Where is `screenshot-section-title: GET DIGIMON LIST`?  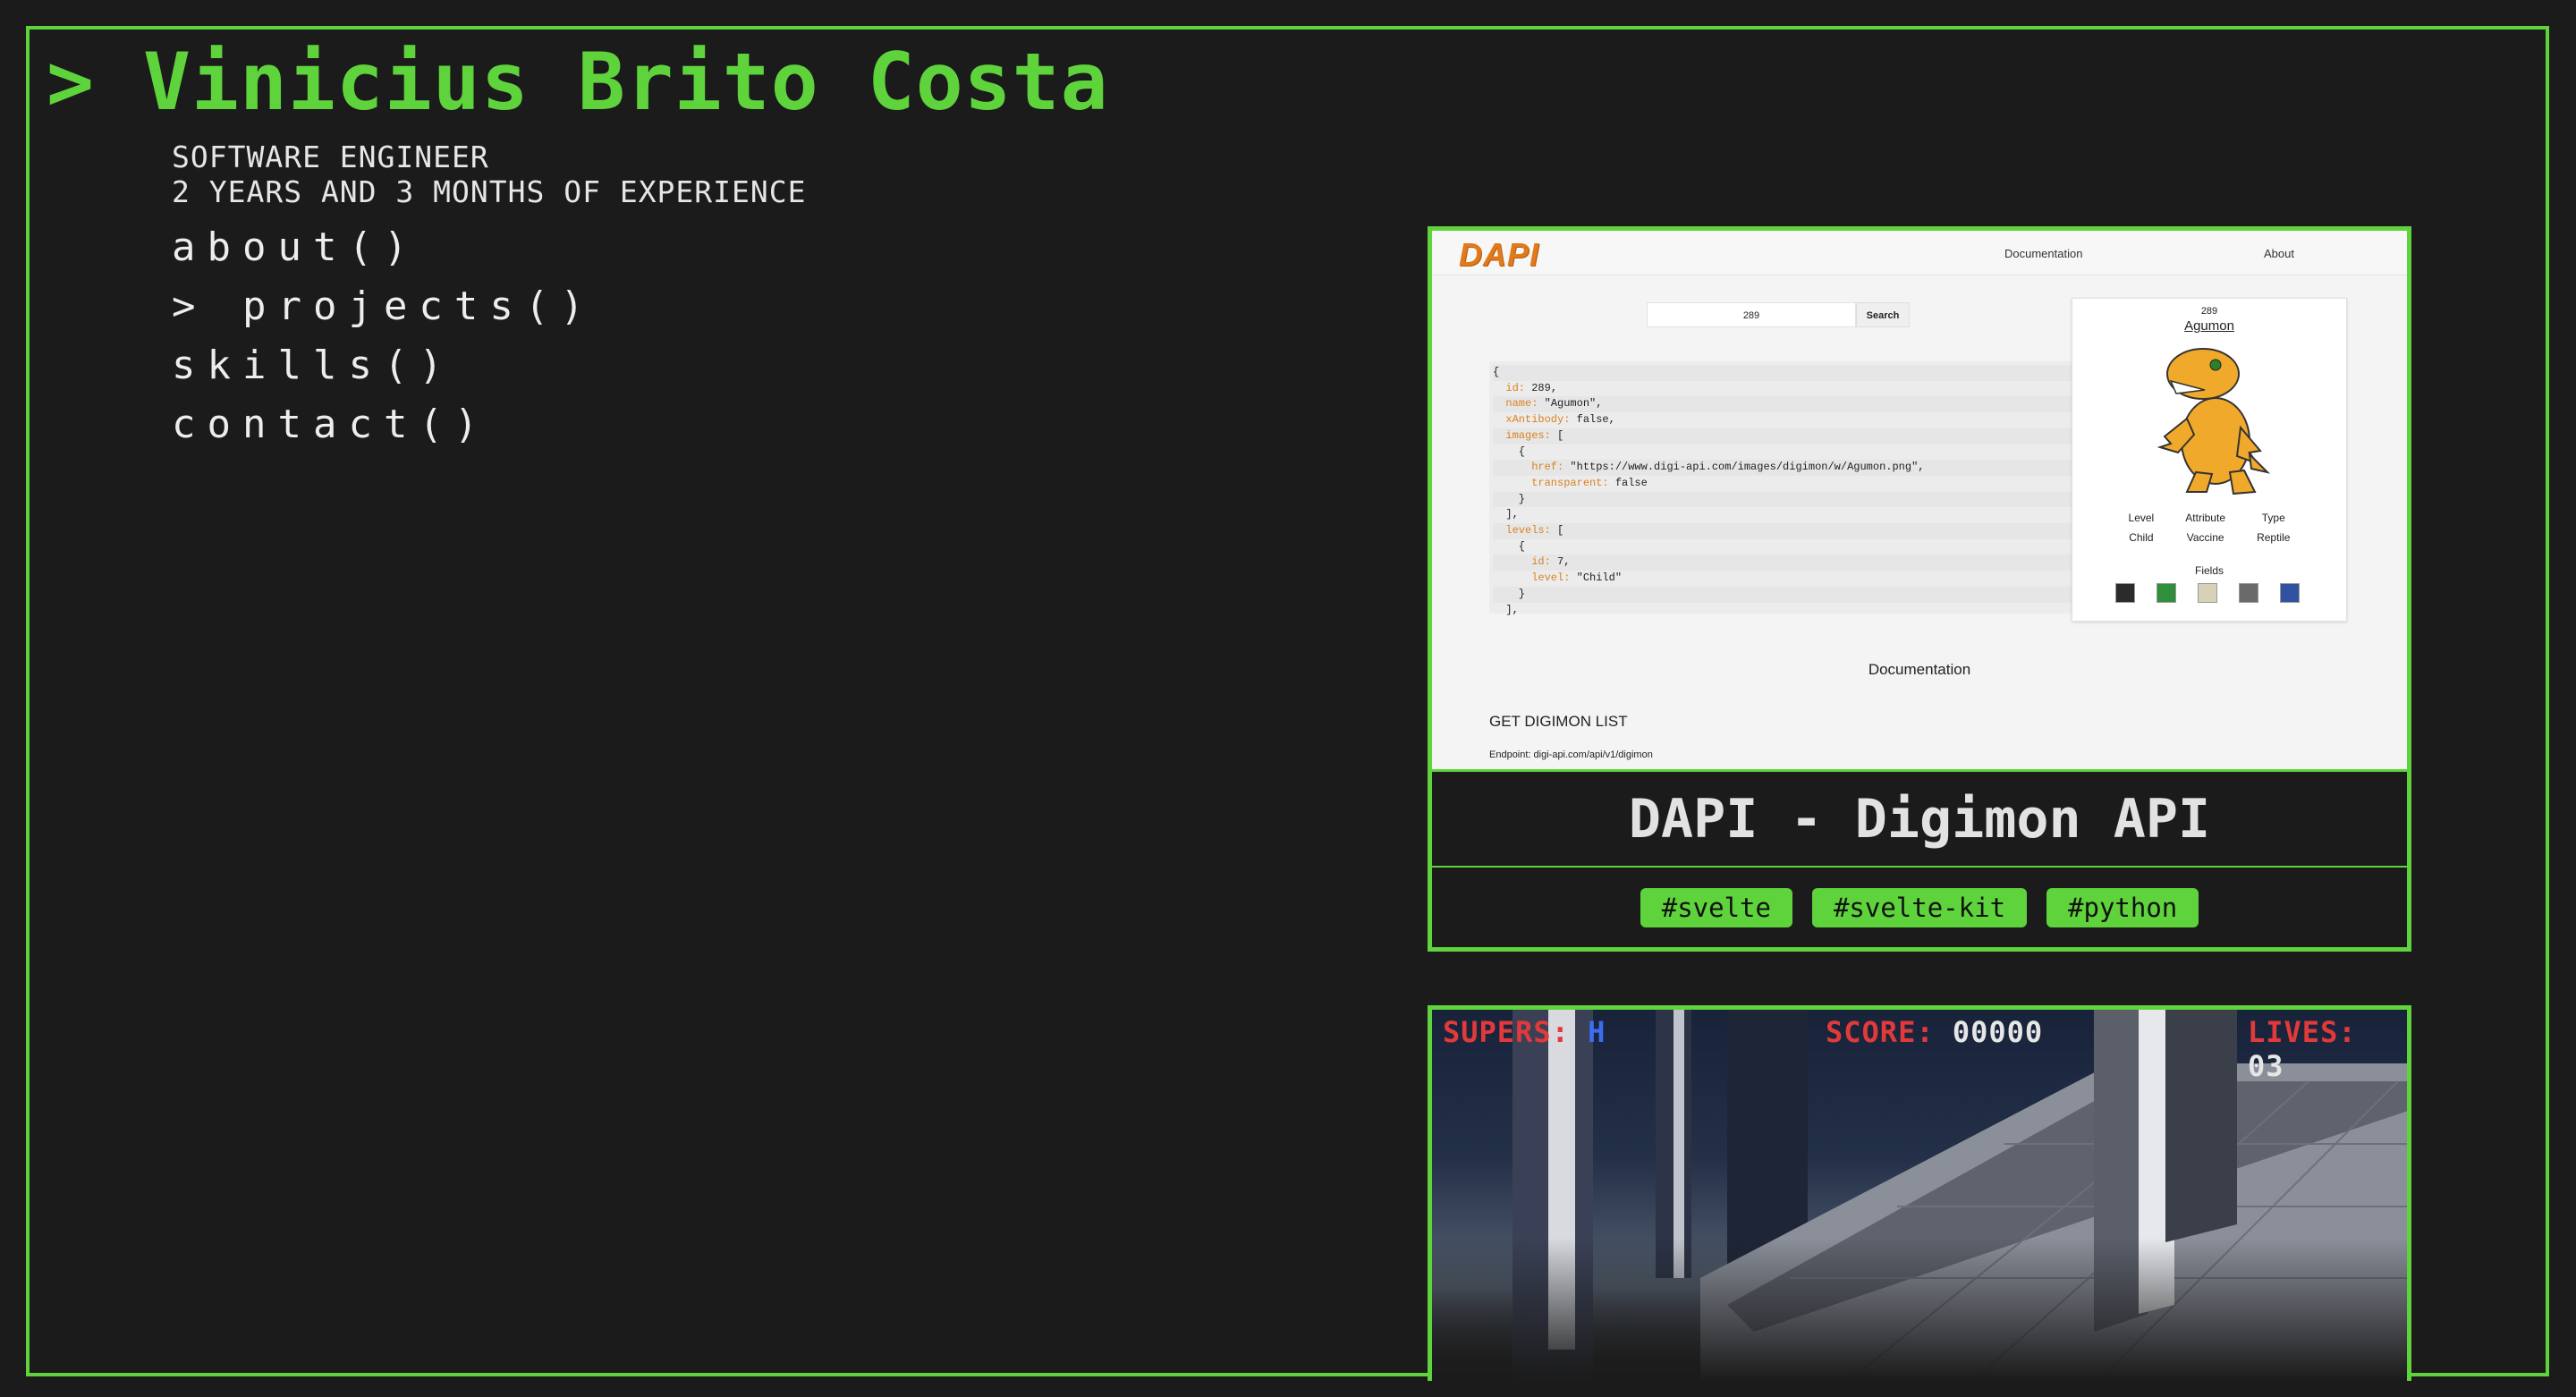 screenshot-section-title: GET DIGIMON LIST is located at coordinates (1558, 722).